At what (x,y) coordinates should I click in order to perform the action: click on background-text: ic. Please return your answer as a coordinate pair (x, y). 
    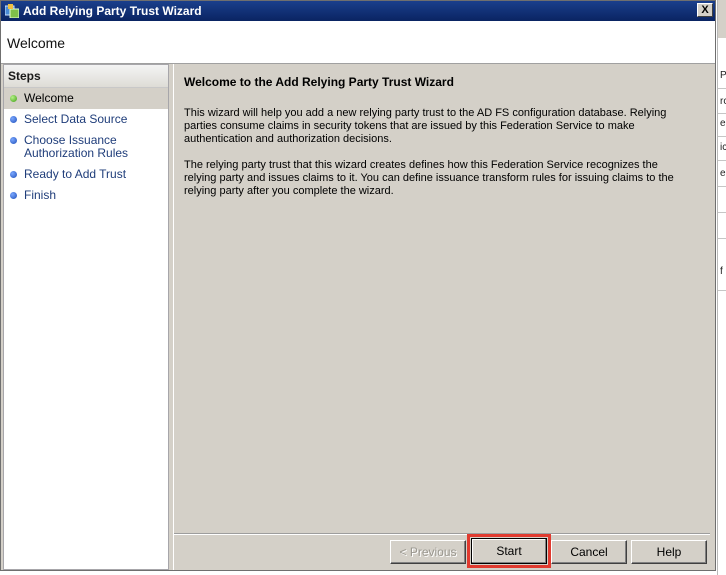
    Looking at the image, I should click on (723, 147).